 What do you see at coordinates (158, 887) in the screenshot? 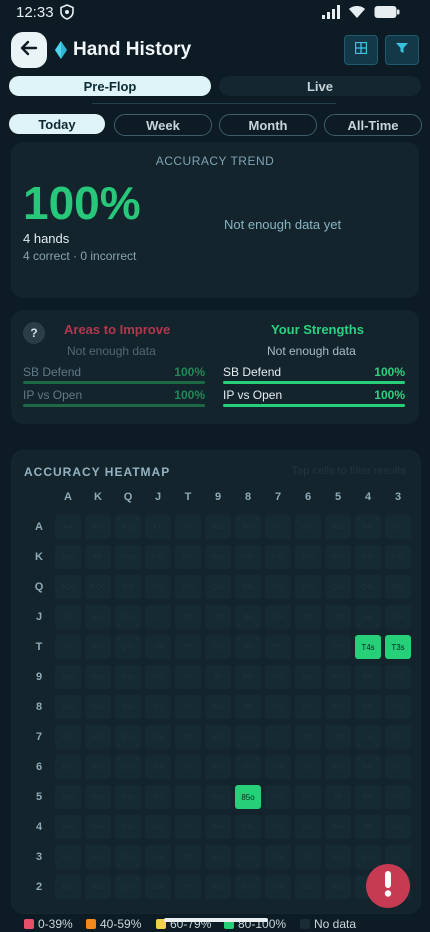
I see `heatmap-cell: J2o` at bounding box center [158, 887].